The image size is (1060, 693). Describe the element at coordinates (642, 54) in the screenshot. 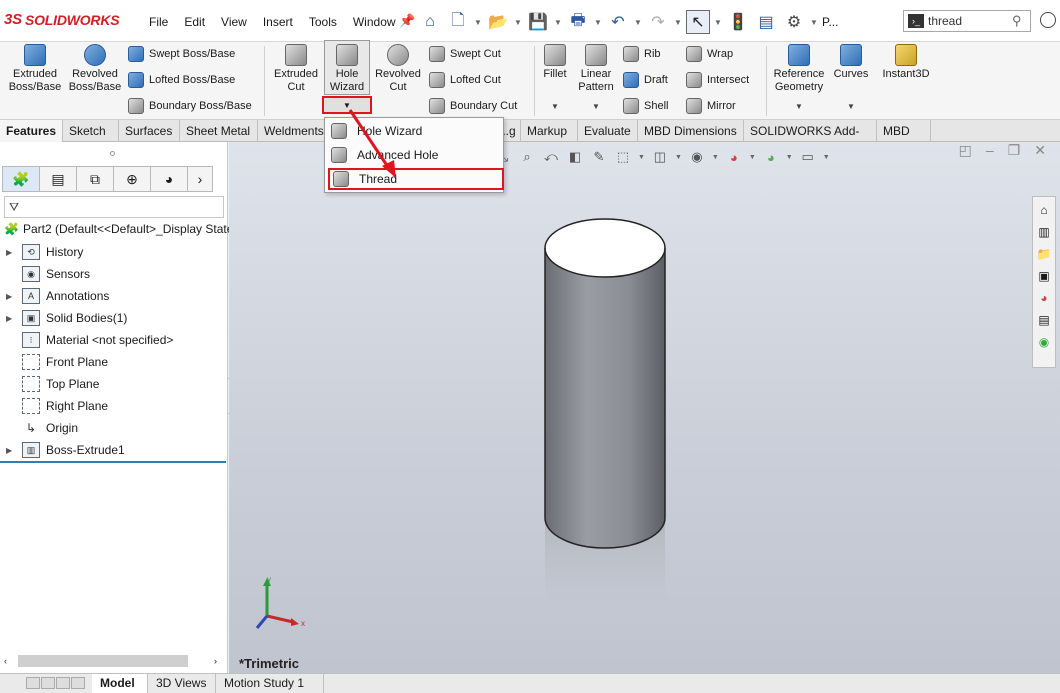

I see `rib-button: Rib` at that location.